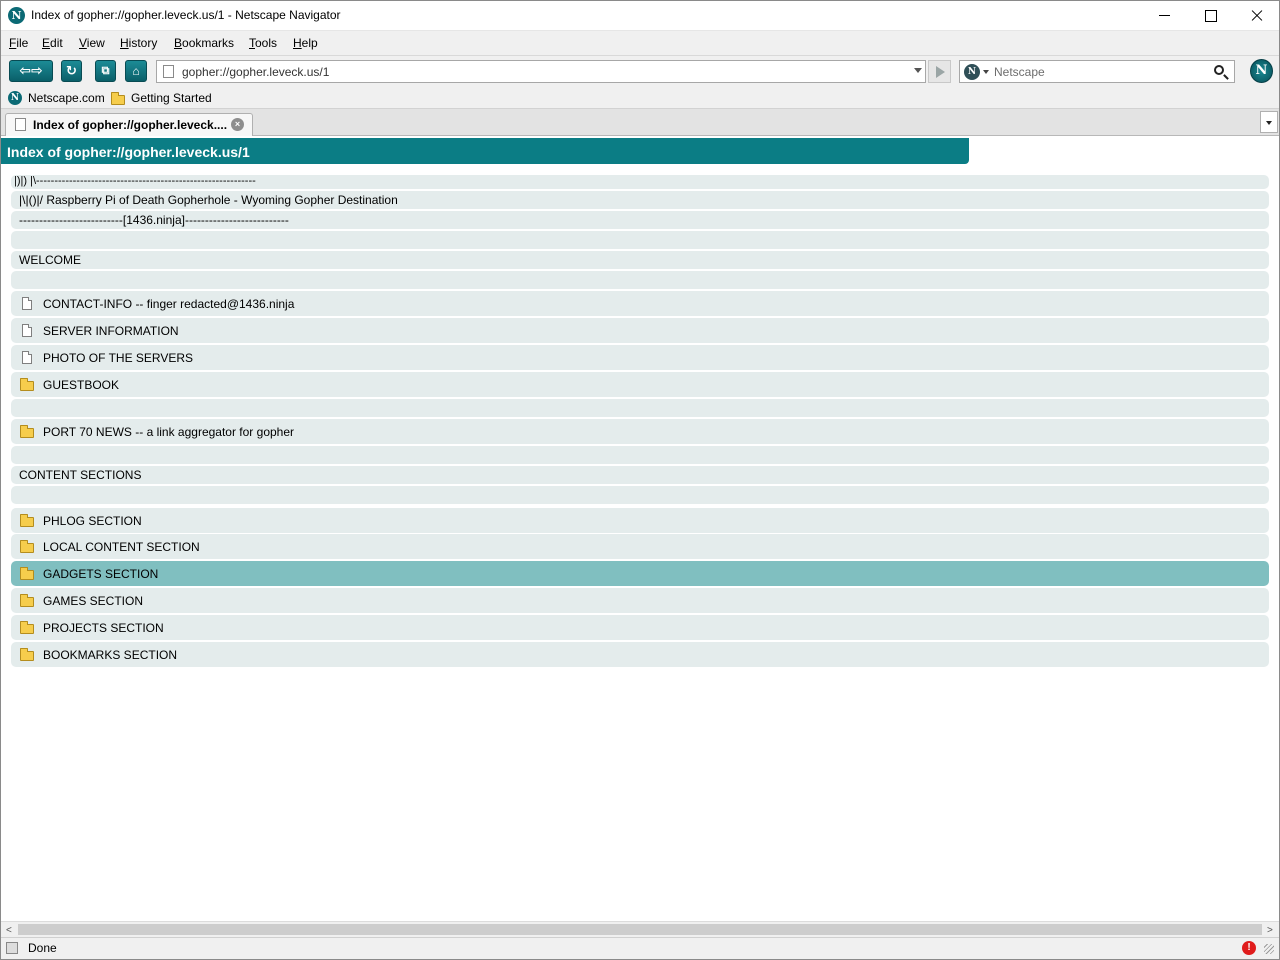  Describe the element at coordinates (1219, 70) in the screenshot. I see `search-icon` at that location.